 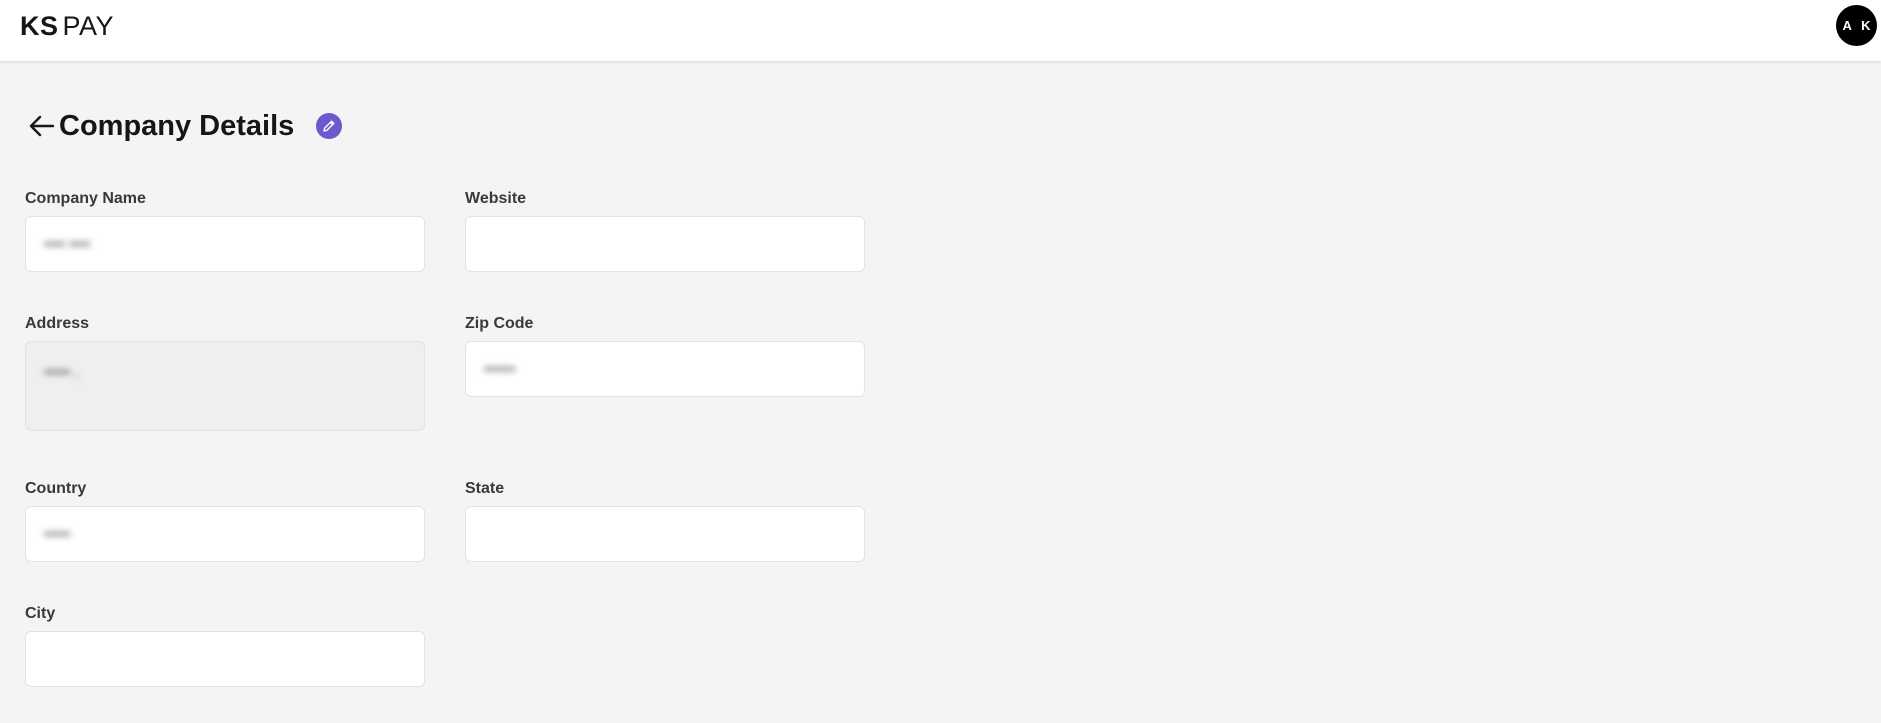 I want to click on address-field: ••••• ,, so click(x=225, y=386).